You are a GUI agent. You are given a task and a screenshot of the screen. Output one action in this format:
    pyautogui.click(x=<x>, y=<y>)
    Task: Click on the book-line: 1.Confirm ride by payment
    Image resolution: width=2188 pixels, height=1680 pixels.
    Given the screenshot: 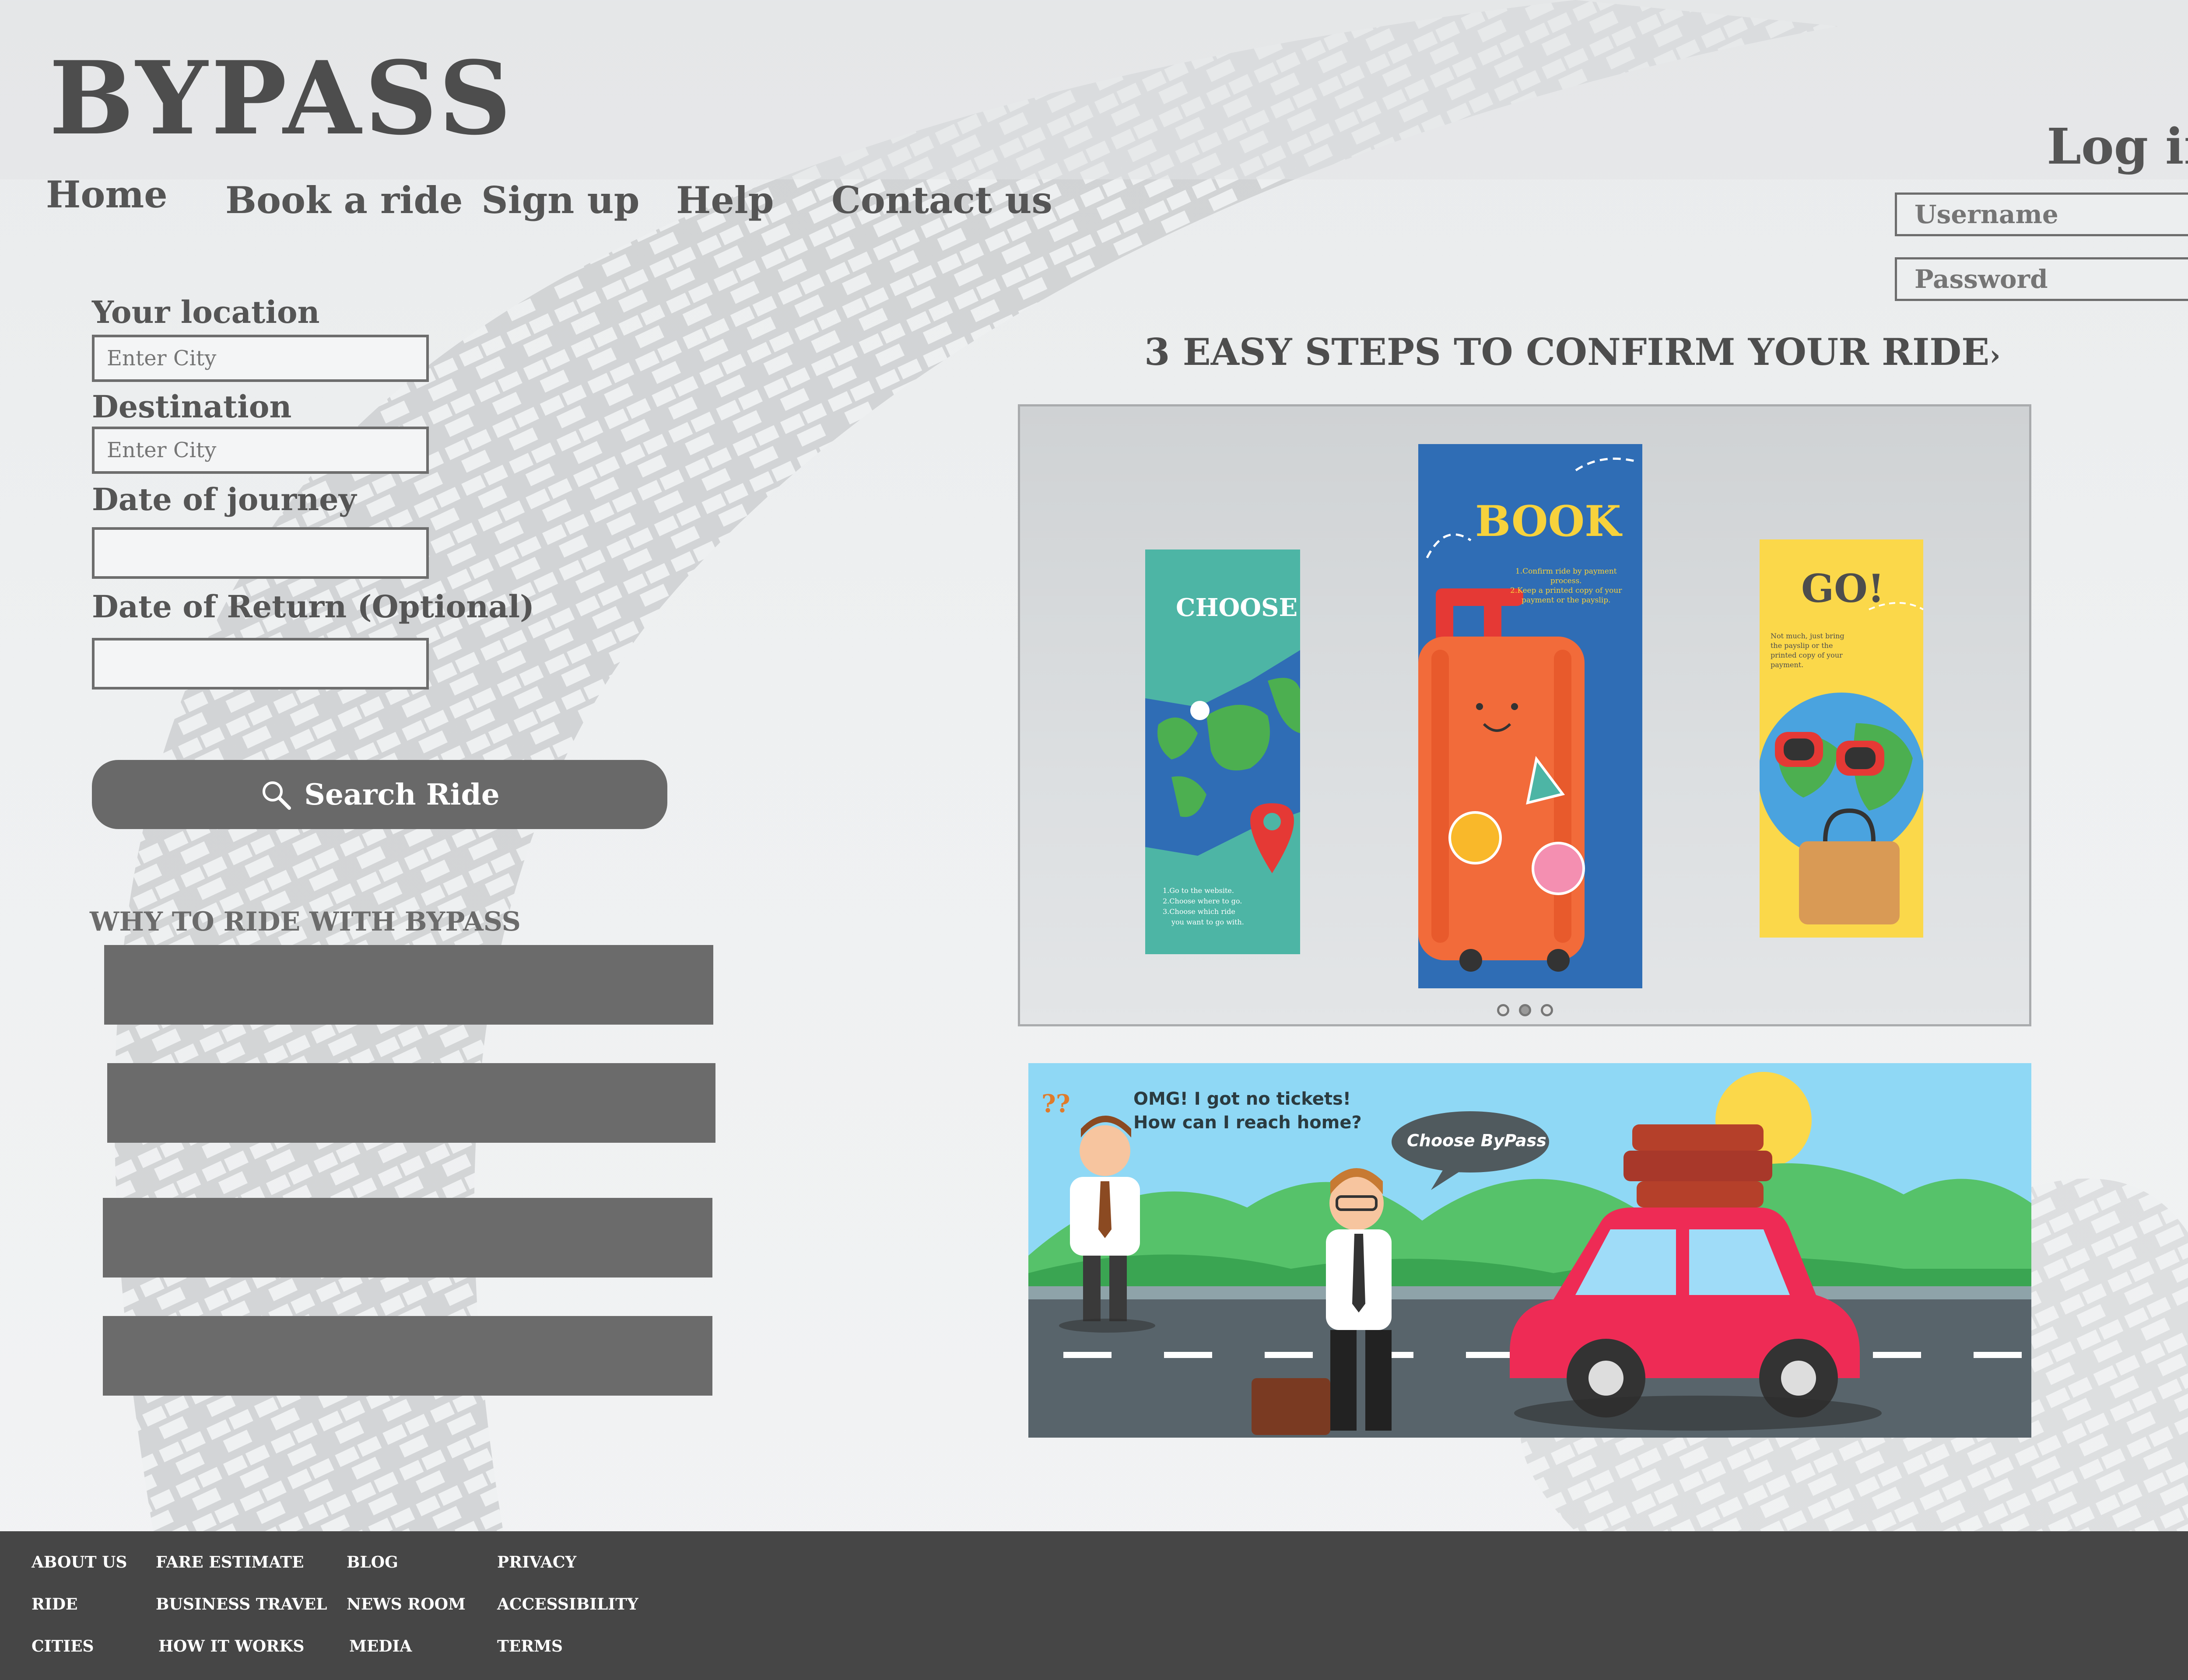 What is the action you would take?
    pyautogui.click(x=1566, y=571)
    